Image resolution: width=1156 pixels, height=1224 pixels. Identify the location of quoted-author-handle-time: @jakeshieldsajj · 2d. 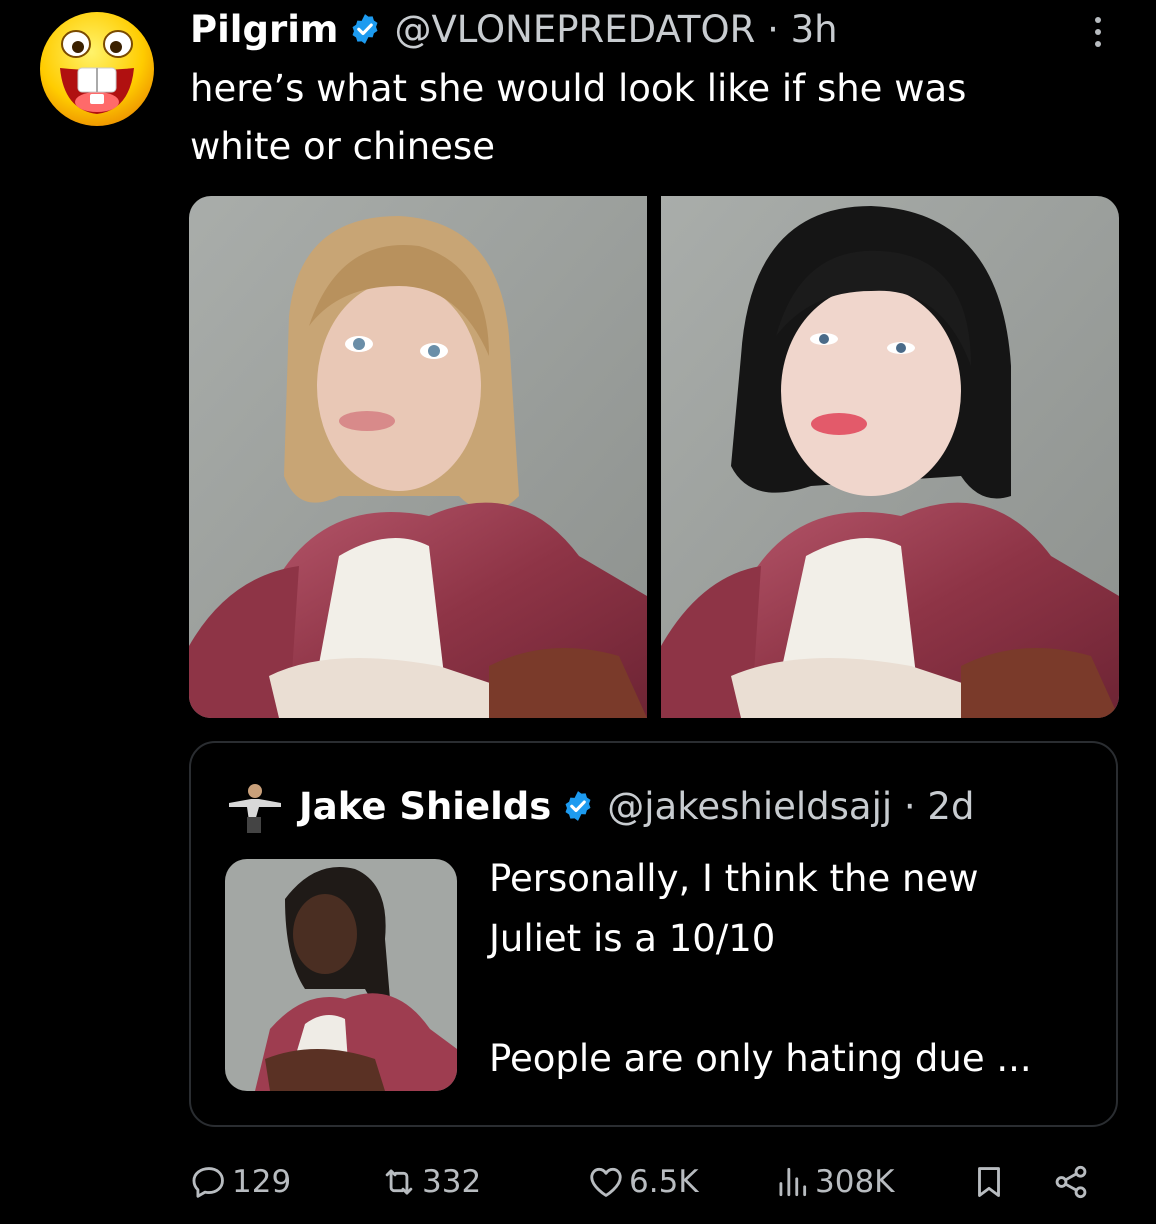
(790, 806).